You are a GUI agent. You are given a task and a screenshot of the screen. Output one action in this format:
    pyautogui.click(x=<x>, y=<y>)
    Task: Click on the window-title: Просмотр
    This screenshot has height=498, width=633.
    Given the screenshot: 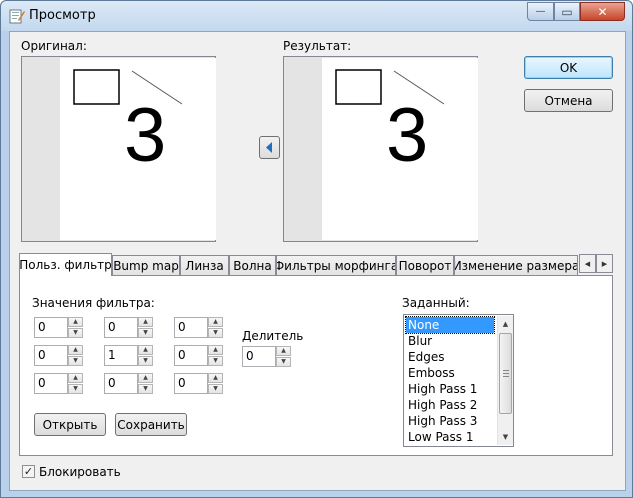 What is the action you would take?
    pyautogui.click(x=62, y=15)
    